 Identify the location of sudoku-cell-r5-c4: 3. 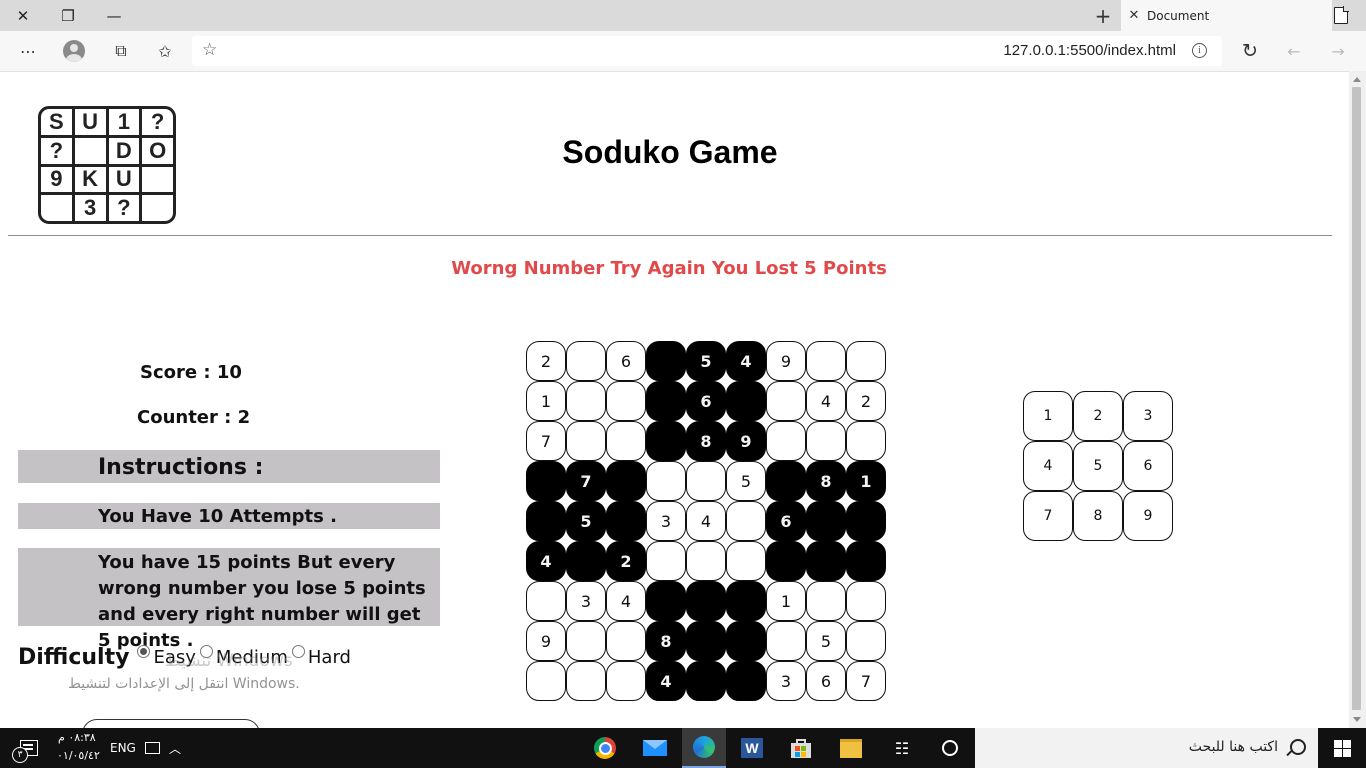
(666, 521).